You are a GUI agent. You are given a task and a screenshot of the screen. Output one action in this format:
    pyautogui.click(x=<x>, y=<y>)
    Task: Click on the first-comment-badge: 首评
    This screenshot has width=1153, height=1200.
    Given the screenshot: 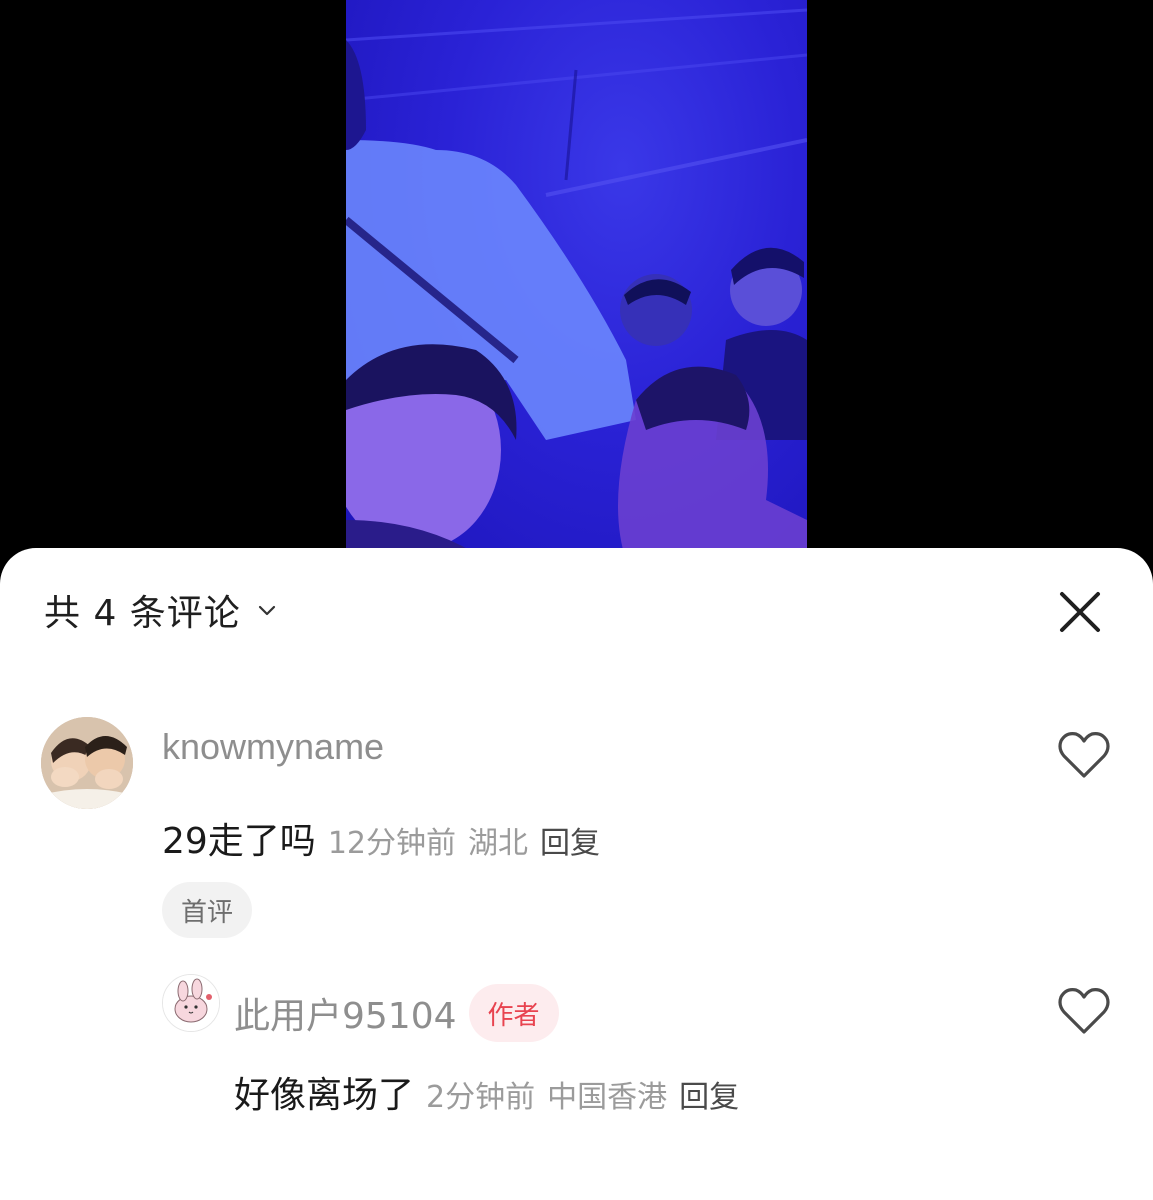 What is the action you would take?
    pyautogui.click(x=207, y=910)
    